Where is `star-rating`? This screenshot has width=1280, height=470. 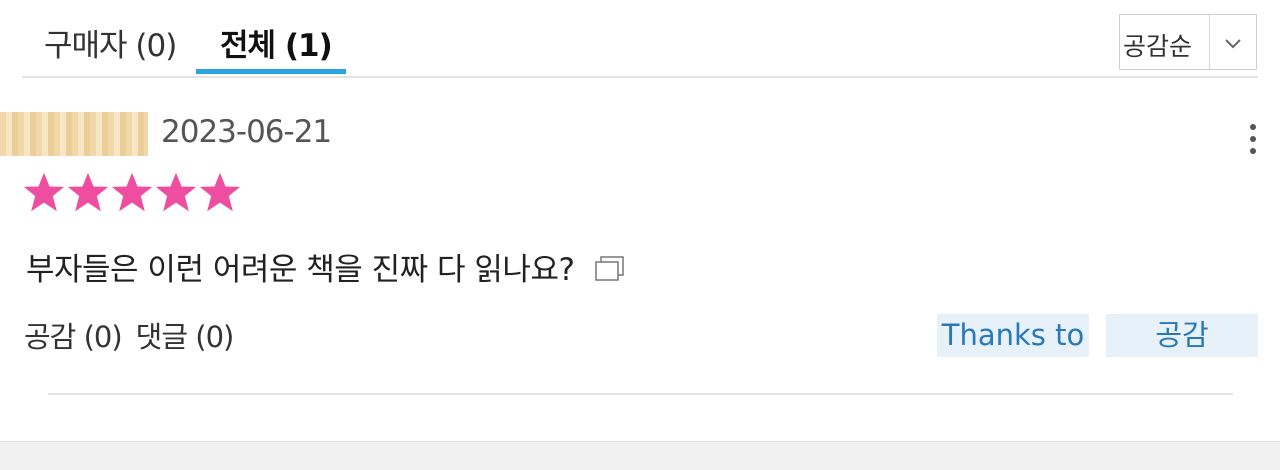 star-rating is located at coordinates (132, 193).